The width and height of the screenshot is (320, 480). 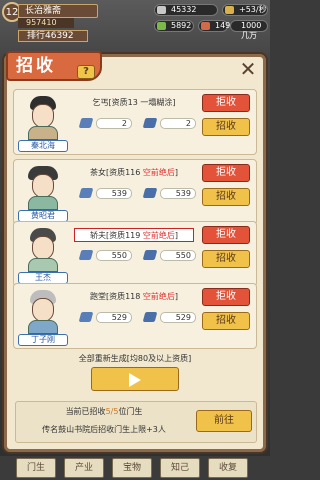 What do you see at coordinates (134, 235) in the screenshot?
I see `candidate-info: 轿夫[资质119 空前绝后]` at bounding box center [134, 235].